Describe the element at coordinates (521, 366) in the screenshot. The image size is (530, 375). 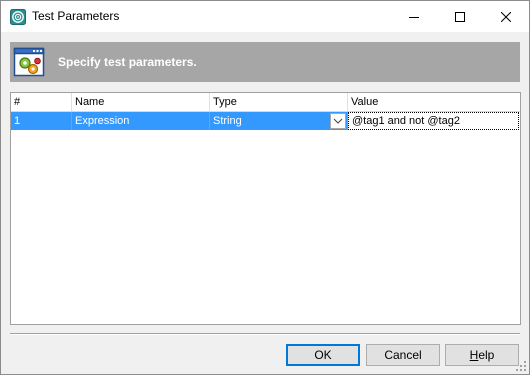
I see `resize-grip-icon` at that location.